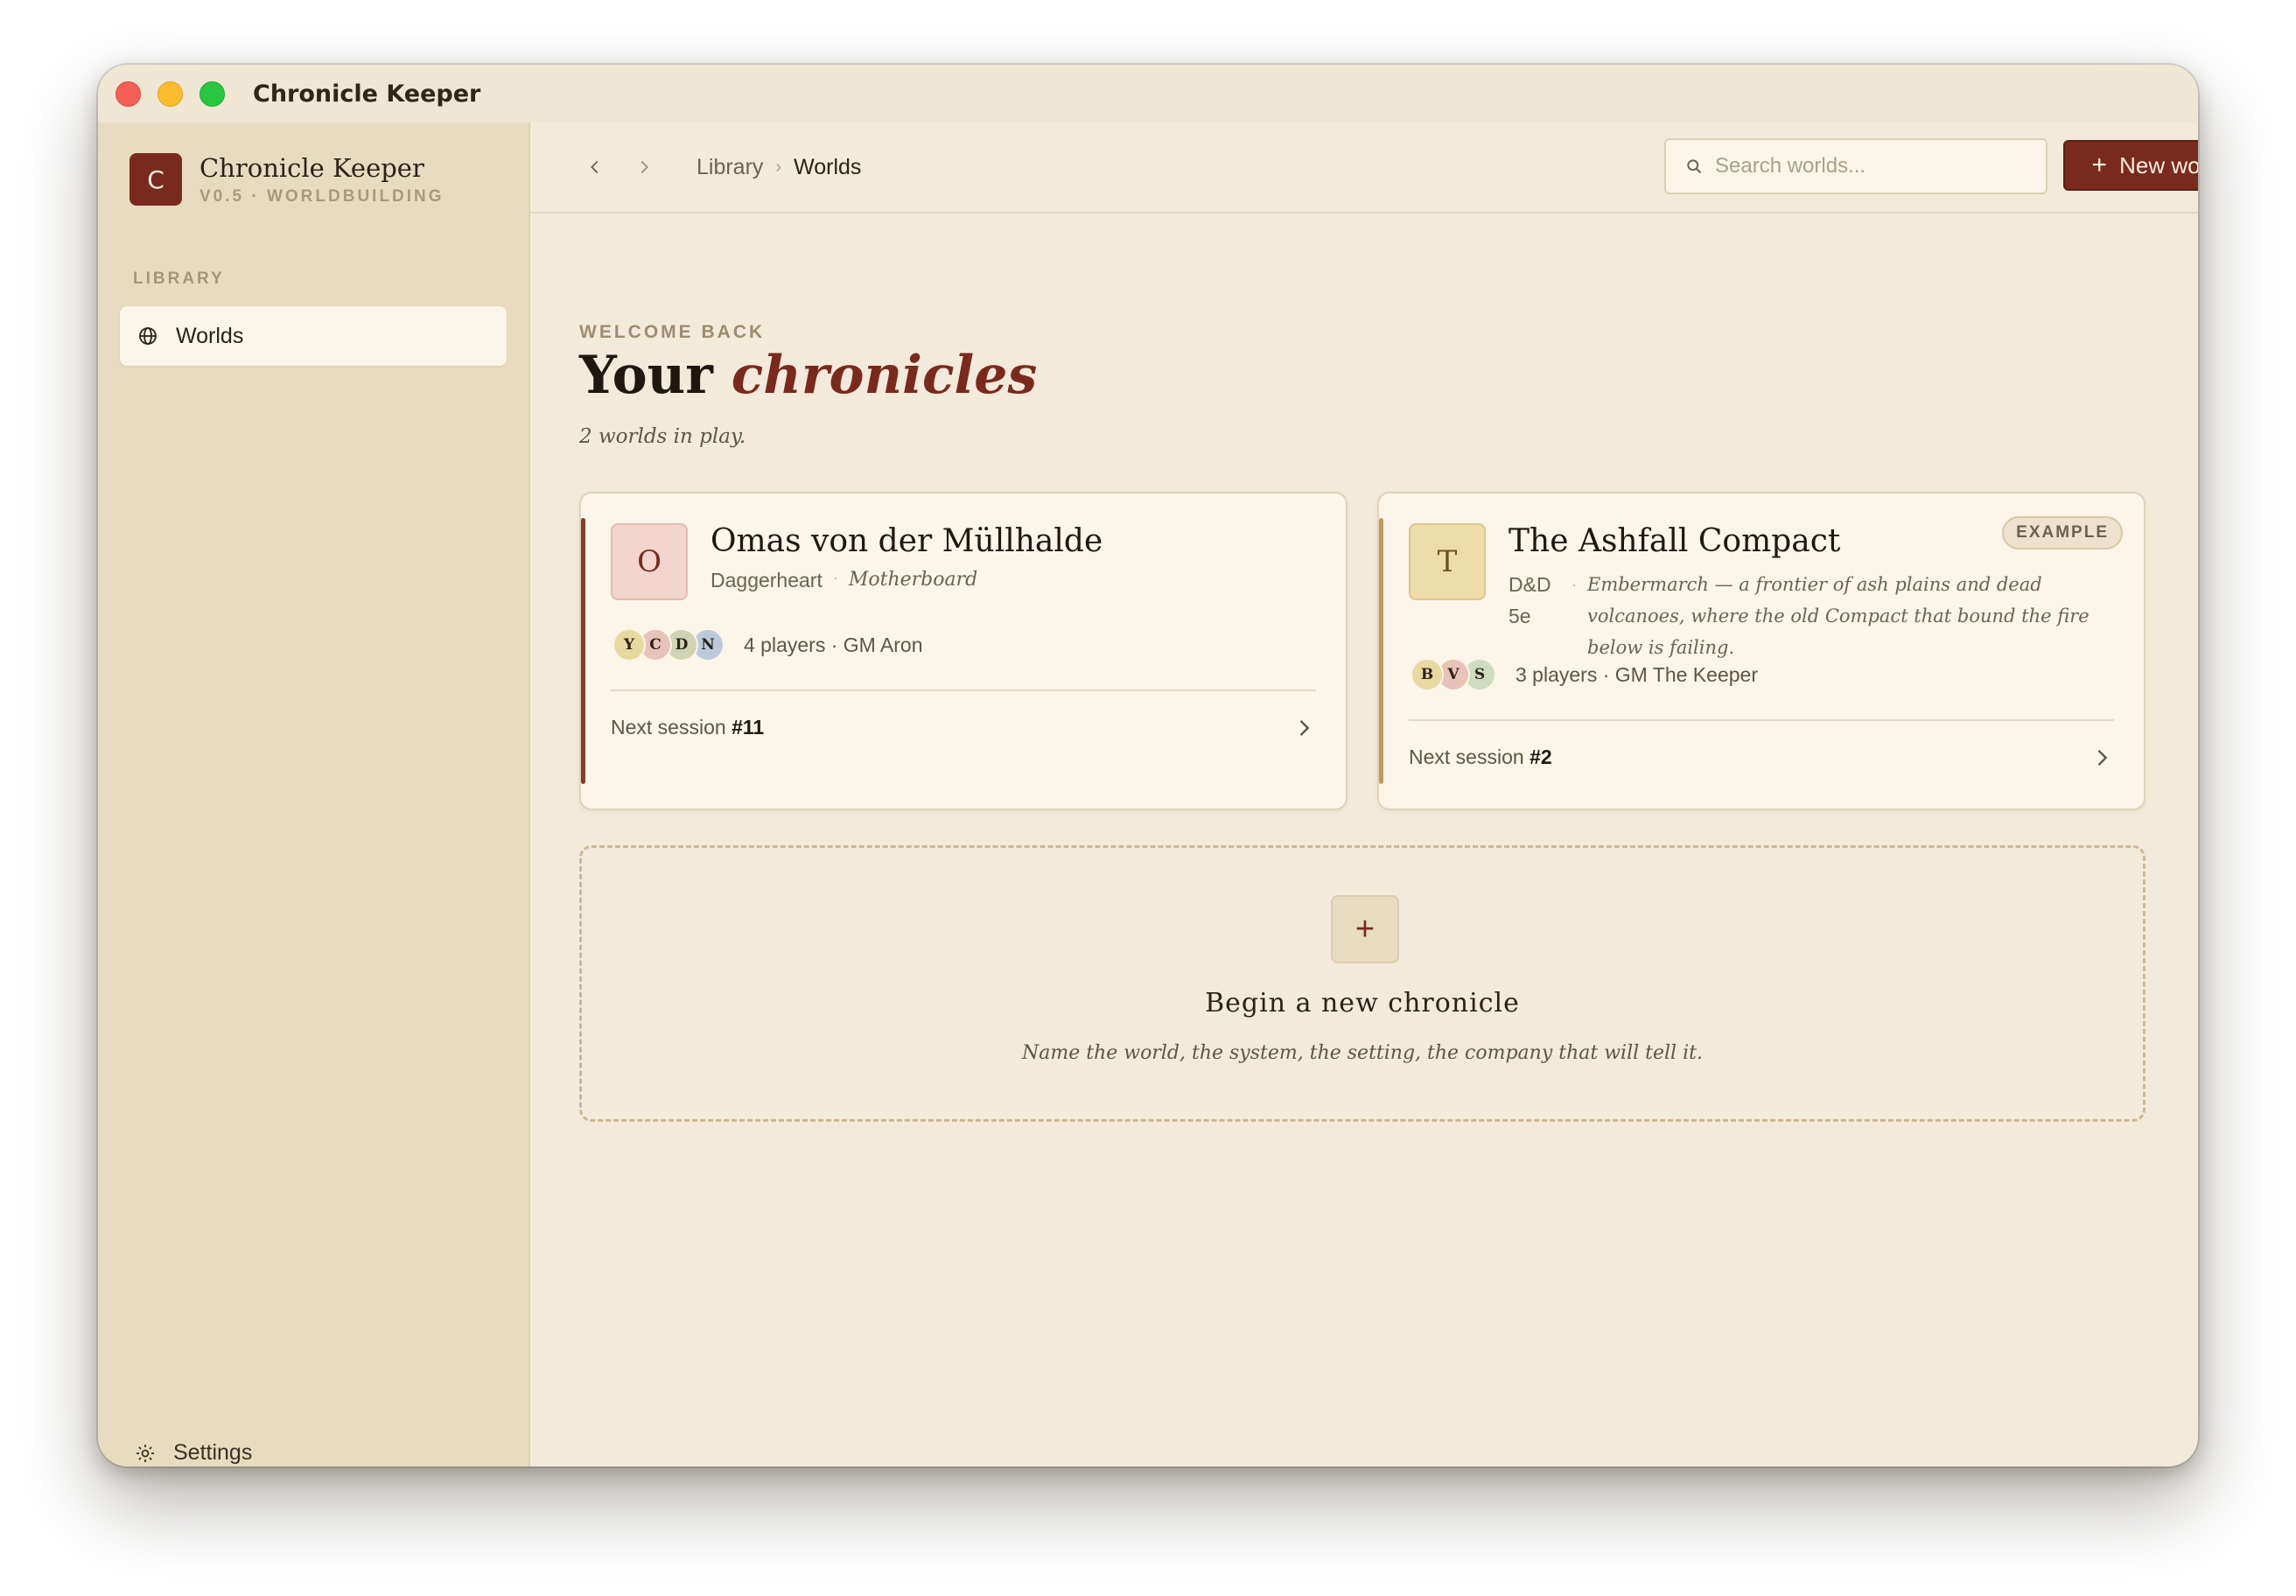  What do you see at coordinates (212, 93) in the screenshot?
I see `zoom-window-button` at bounding box center [212, 93].